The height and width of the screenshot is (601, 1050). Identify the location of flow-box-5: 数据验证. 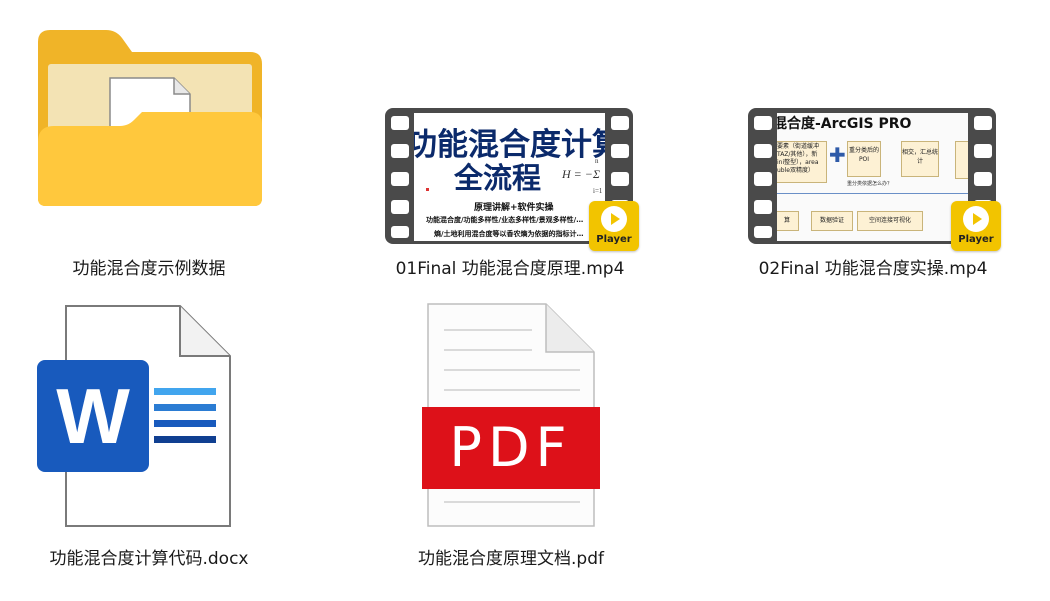
(832, 221).